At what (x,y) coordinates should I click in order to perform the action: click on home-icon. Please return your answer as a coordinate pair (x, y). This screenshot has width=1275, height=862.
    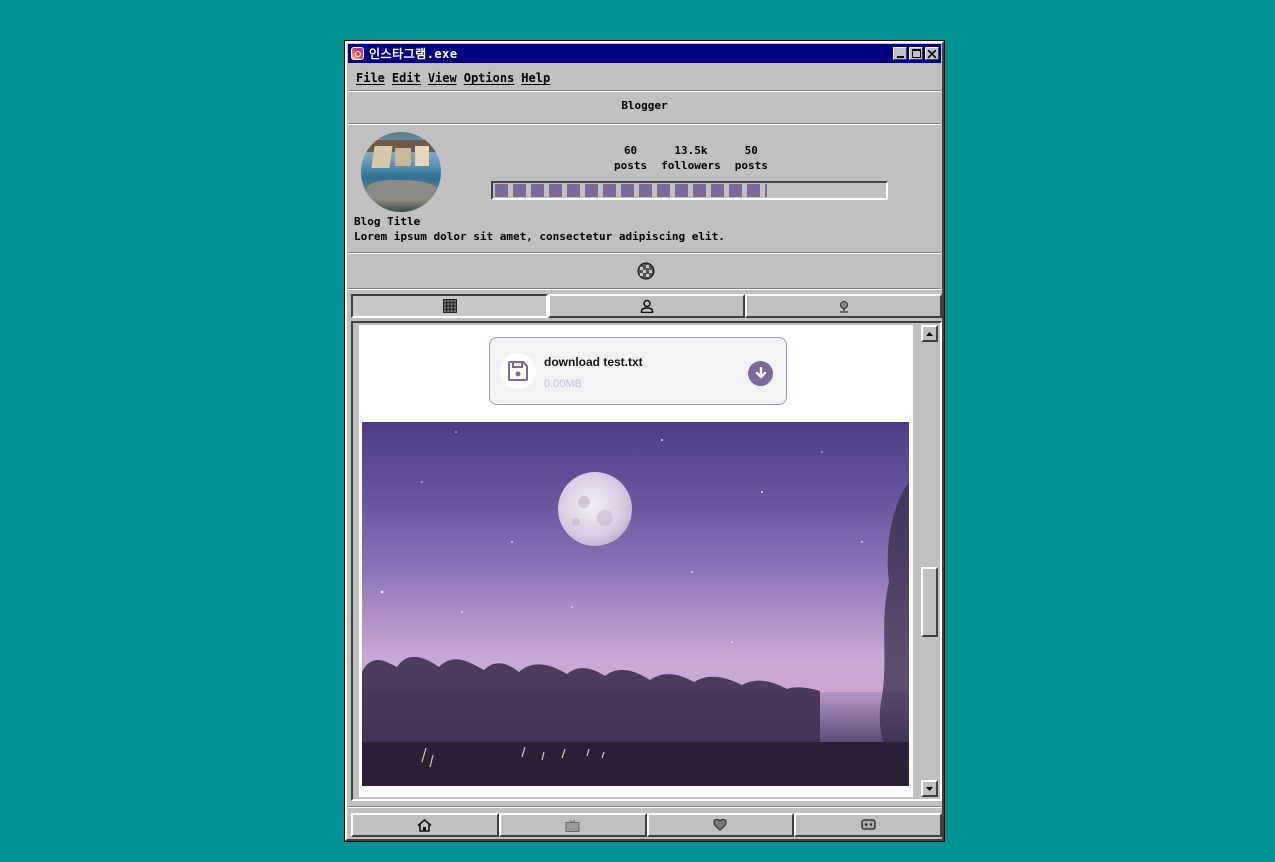
    Looking at the image, I should click on (424, 825).